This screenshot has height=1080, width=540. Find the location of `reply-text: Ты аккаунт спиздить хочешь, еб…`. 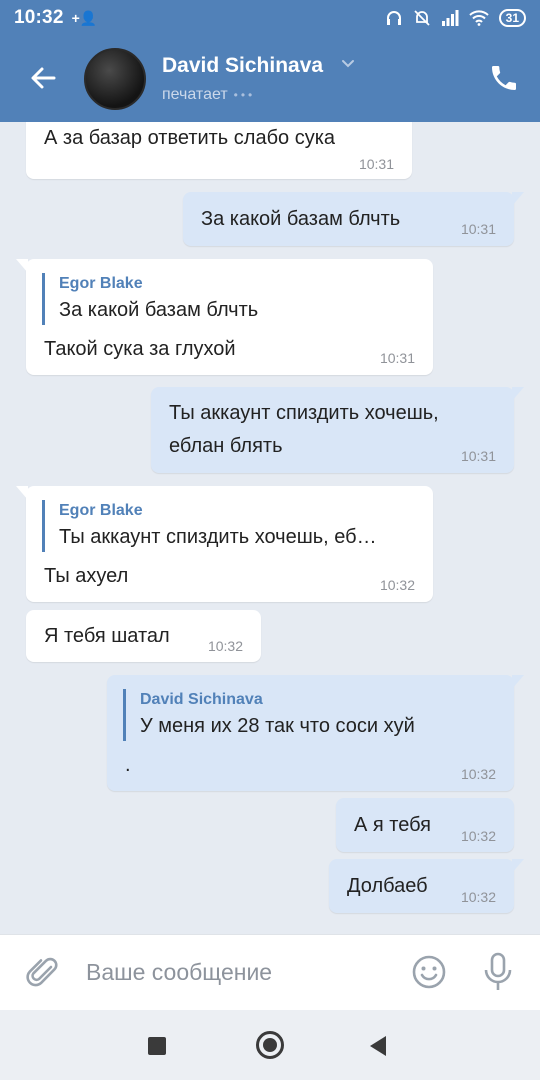

reply-text: Ты аккаунт спиздить хочешь, еб… is located at coordinates (218, 537).